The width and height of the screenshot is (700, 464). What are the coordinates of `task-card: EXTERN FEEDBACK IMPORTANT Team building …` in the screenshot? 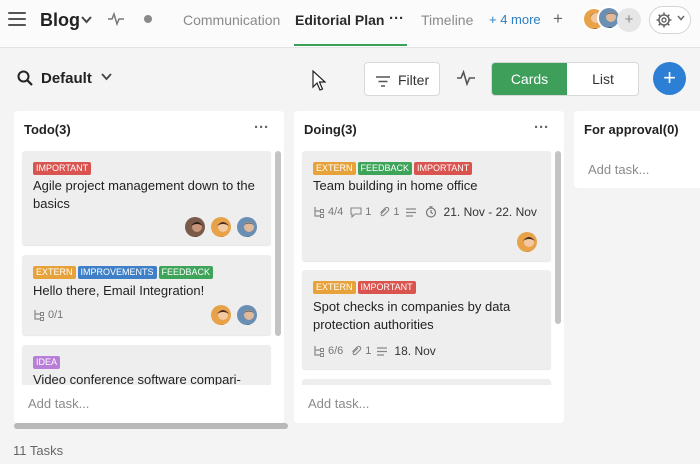 It's located at (426, 206).